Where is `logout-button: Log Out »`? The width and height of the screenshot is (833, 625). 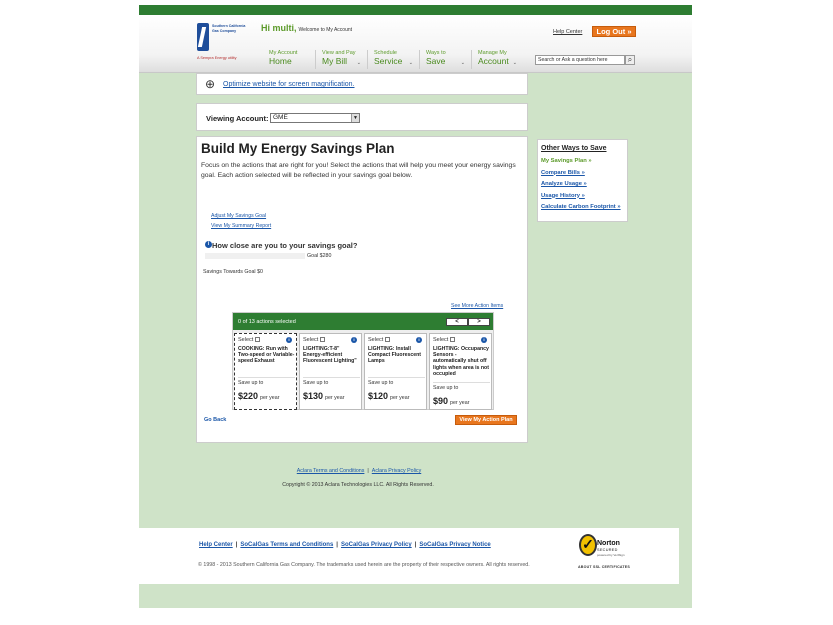
logout-button: Log Out » is located at coordinates (614, 31).